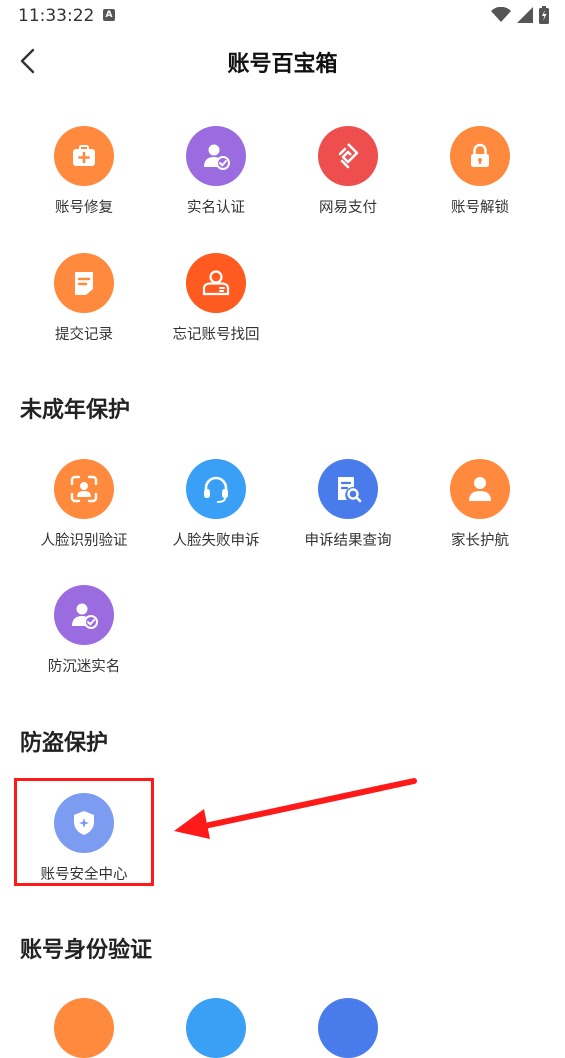  What do you see at coordinates (525, 15) in the screenshot?
I see `signal-icon` at bounding box center [525, 15].